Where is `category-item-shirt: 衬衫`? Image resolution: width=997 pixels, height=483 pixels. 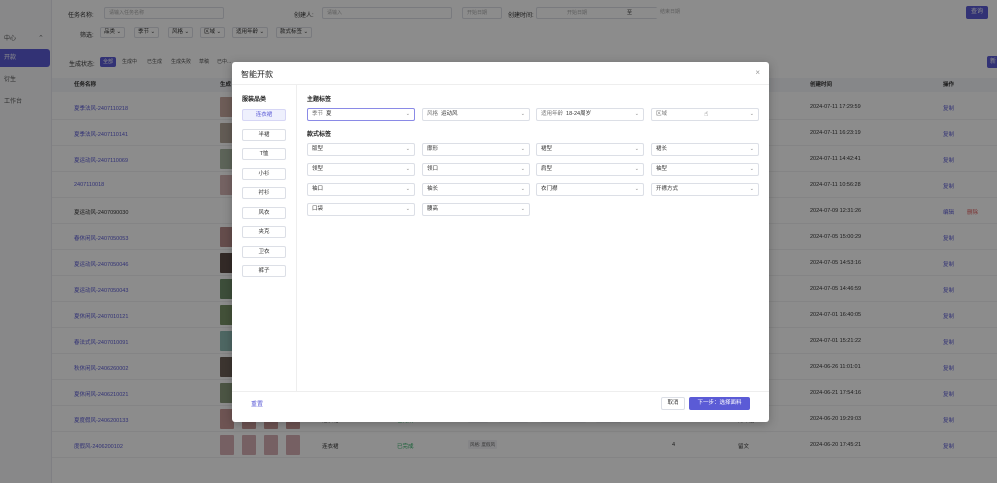 category-item-shirt: 衬衫 is located at coordinates (264, 193).